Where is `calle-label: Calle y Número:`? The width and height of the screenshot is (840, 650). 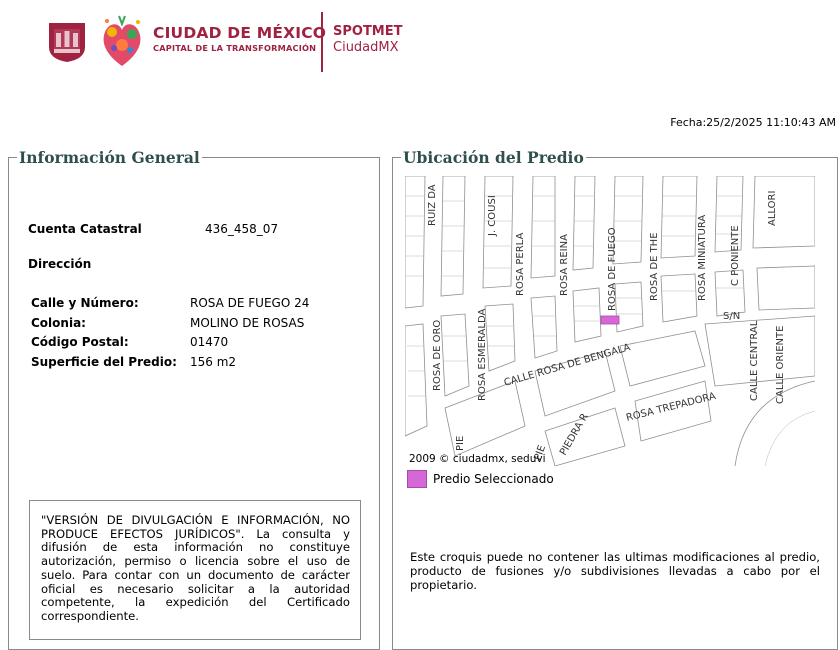
calle-label: Calle y Número: is located at coordinates (85, 303).